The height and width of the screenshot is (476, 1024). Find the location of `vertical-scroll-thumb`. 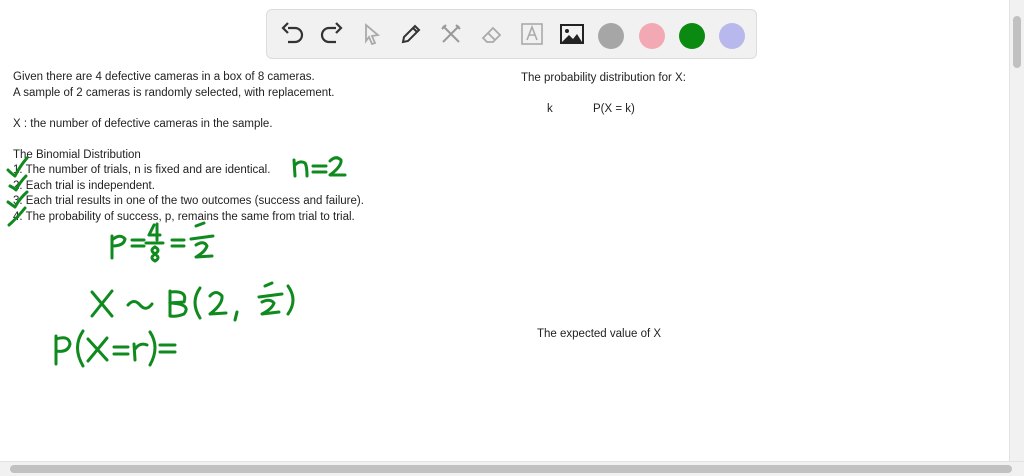

vertical-scroll-thumb is located at coordinates (1017, 42).